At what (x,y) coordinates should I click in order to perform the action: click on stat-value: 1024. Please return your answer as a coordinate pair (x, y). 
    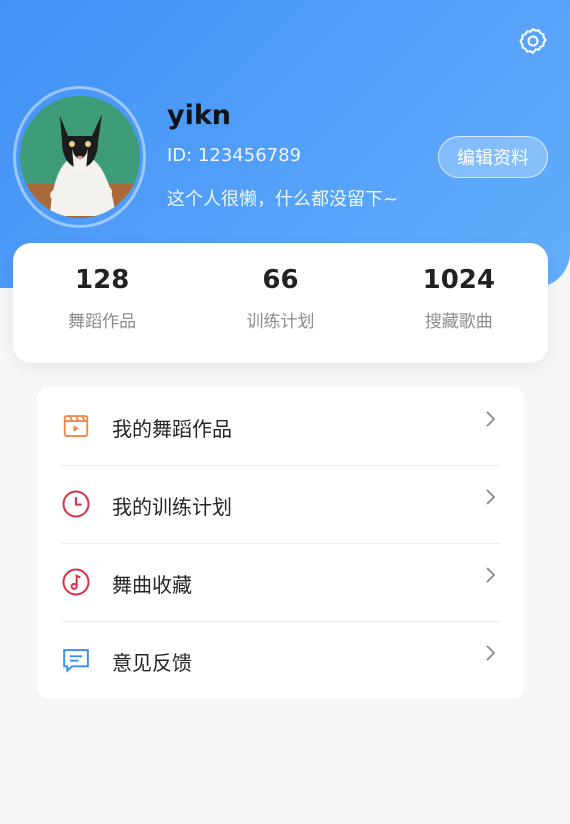
    Looking at the image, I should click on (458, 280).